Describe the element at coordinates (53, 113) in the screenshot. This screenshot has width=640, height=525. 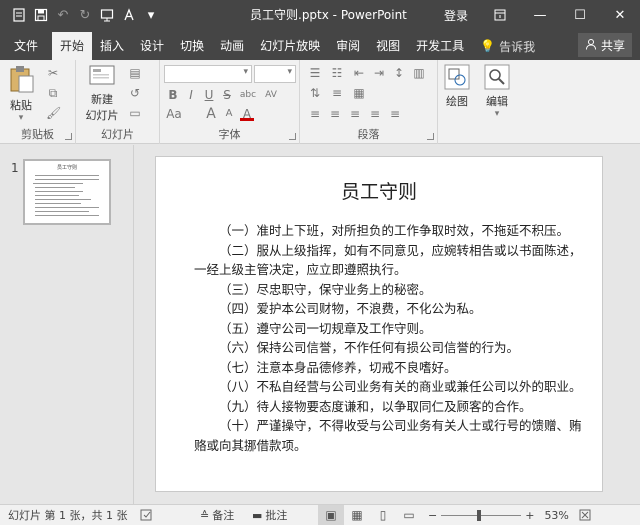
I see `format-painter-icon: 🖌` at that location.